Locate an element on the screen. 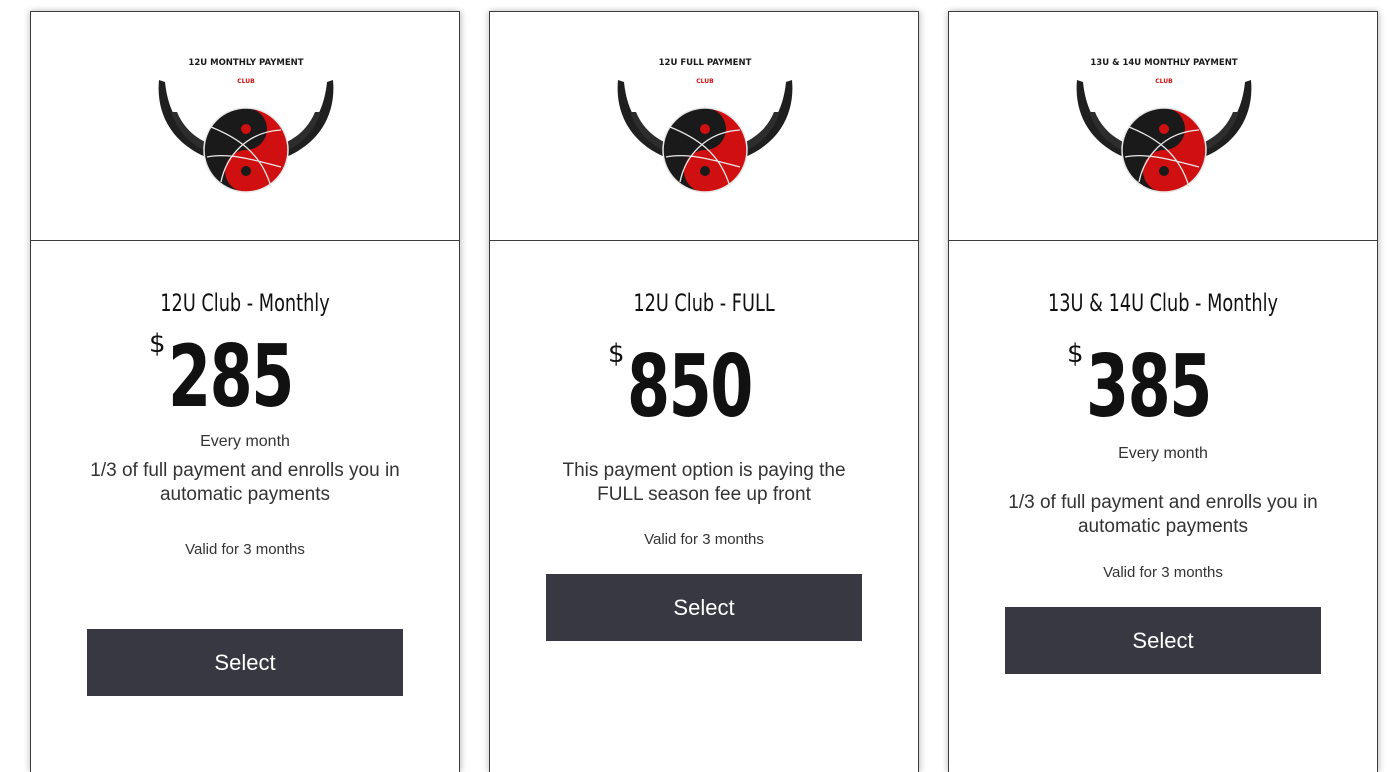 Image resolution: width=1391 pixels, height=772 pixels. plan-image: 12U MONTHLY PAYMENT CLUB is located at coordinates (245, 126).